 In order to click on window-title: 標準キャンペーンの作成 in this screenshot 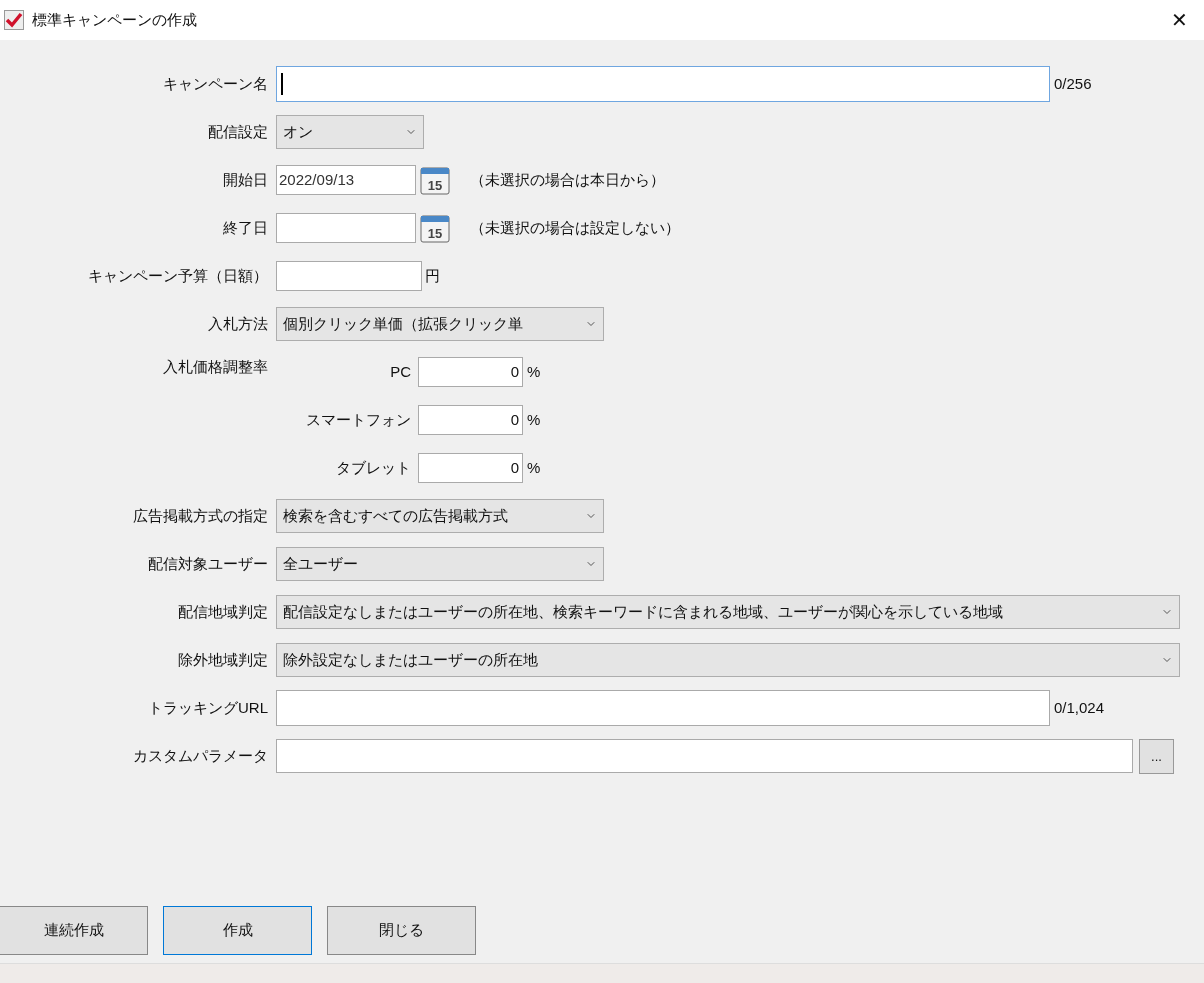, I will do `click(114, 19)`.